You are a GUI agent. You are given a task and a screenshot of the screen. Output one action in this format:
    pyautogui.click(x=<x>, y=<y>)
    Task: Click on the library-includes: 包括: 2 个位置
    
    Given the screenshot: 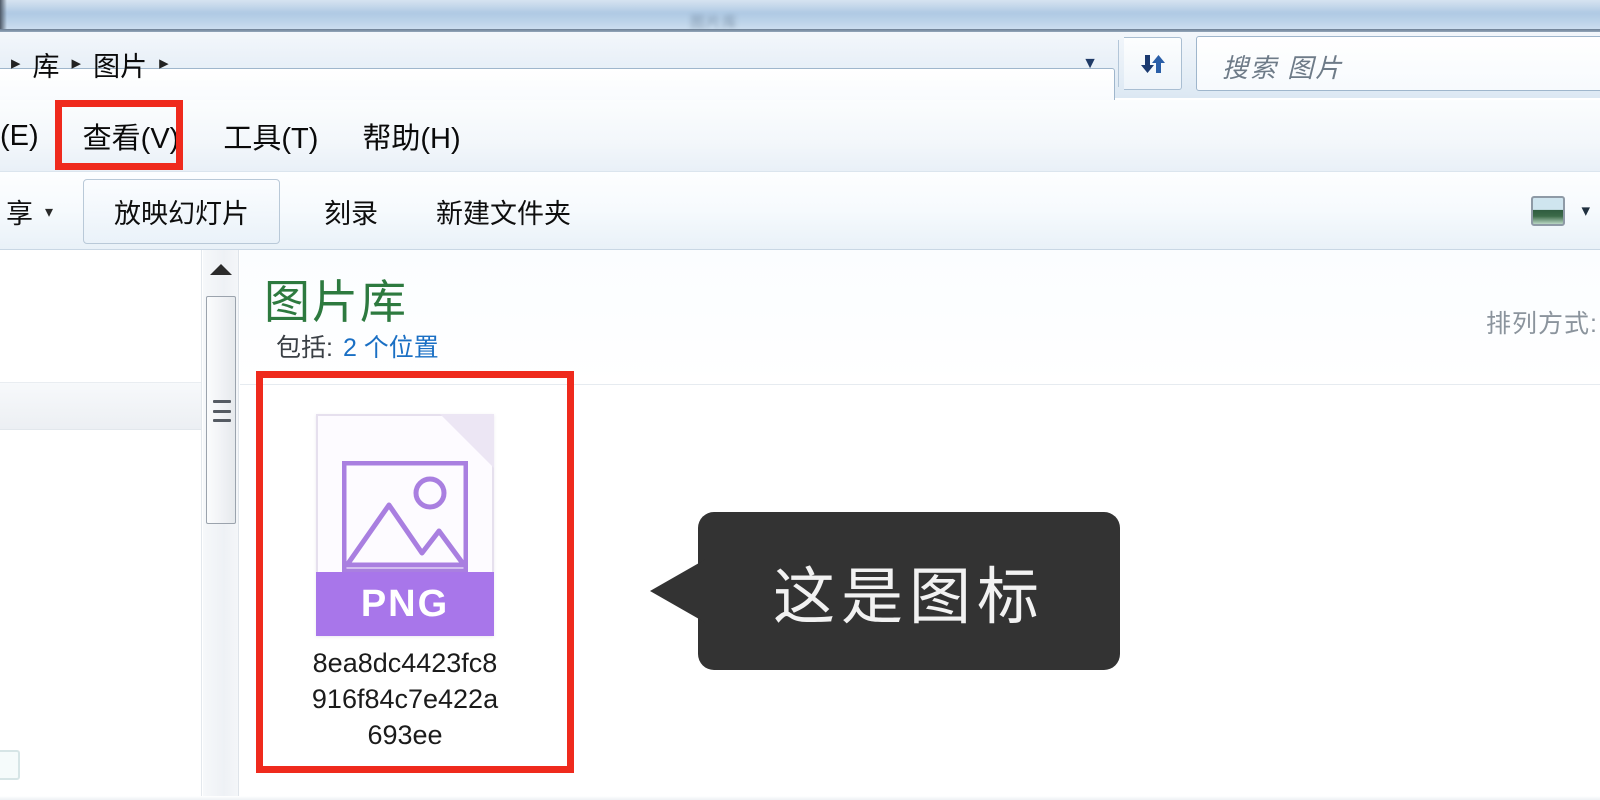 What is the action you would take?
    pyautogui.click(x=357, y=346)
    